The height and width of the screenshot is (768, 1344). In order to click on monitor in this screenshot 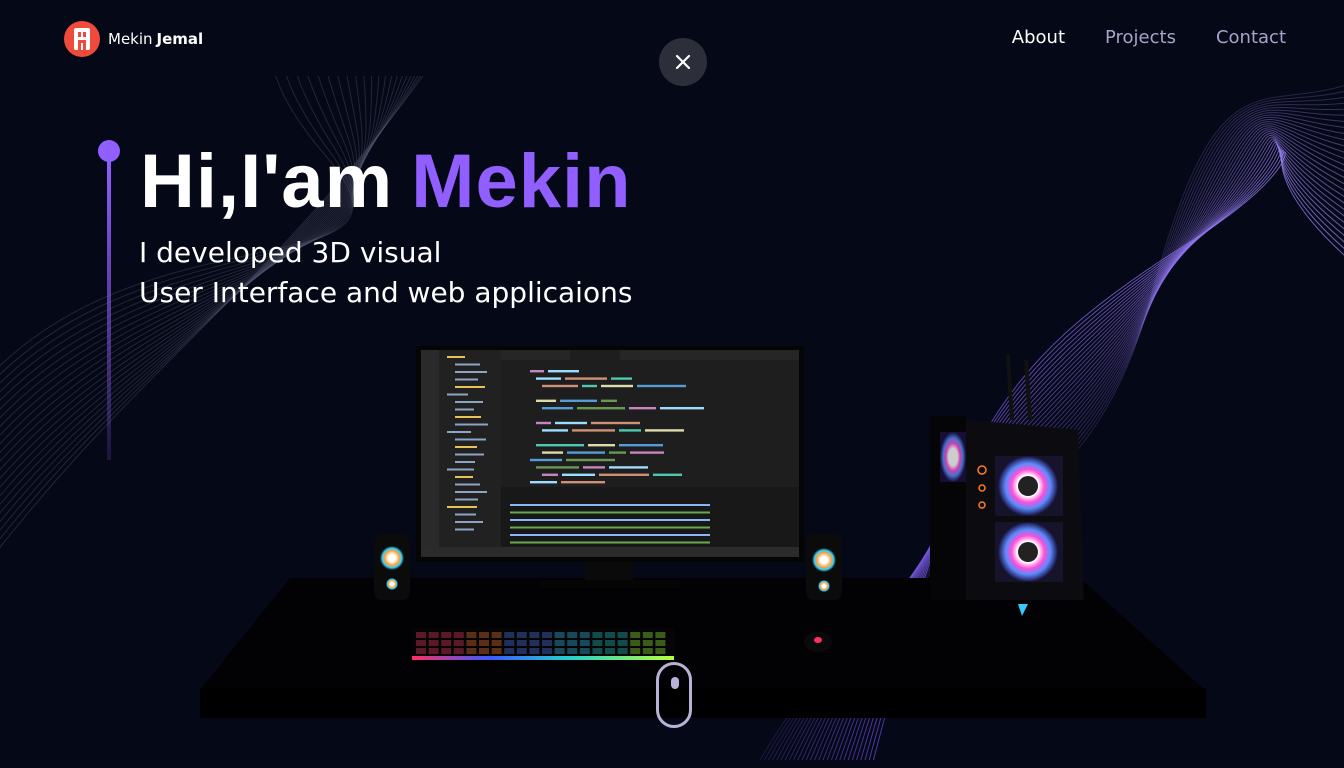, I will do `click(610, 467)`.